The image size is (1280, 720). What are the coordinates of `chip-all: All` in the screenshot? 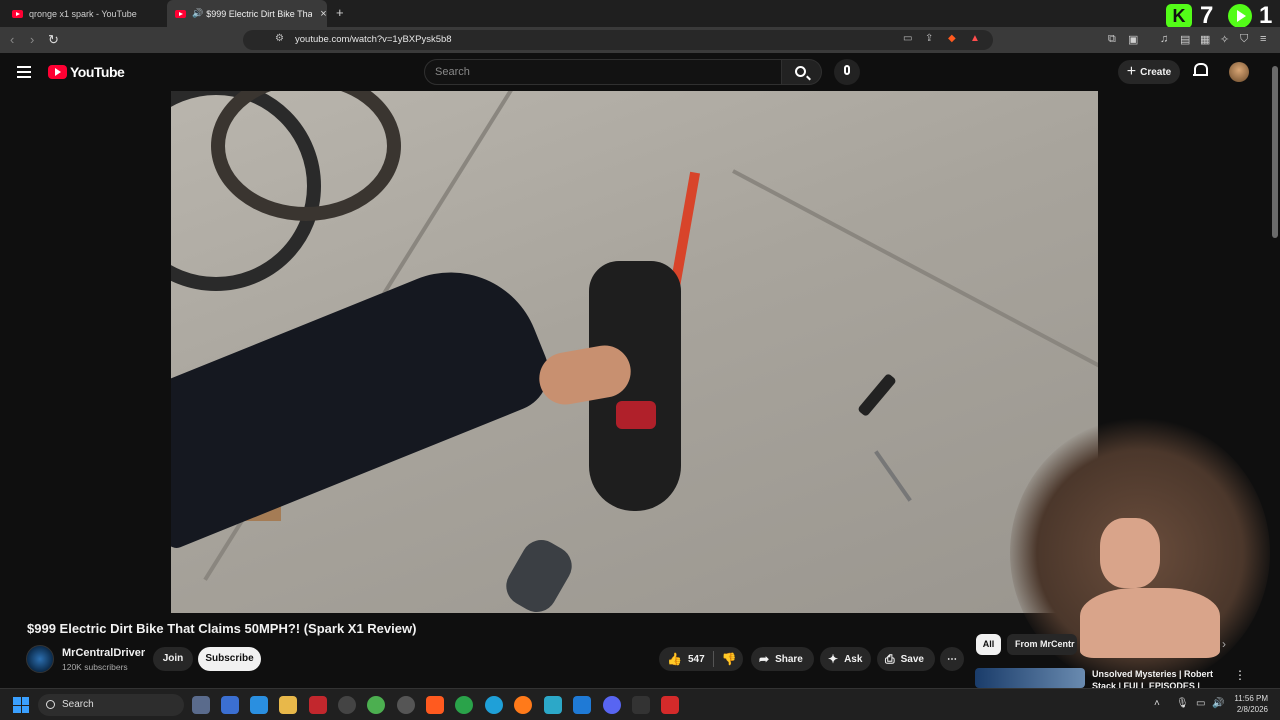 It's located at (988, 644).